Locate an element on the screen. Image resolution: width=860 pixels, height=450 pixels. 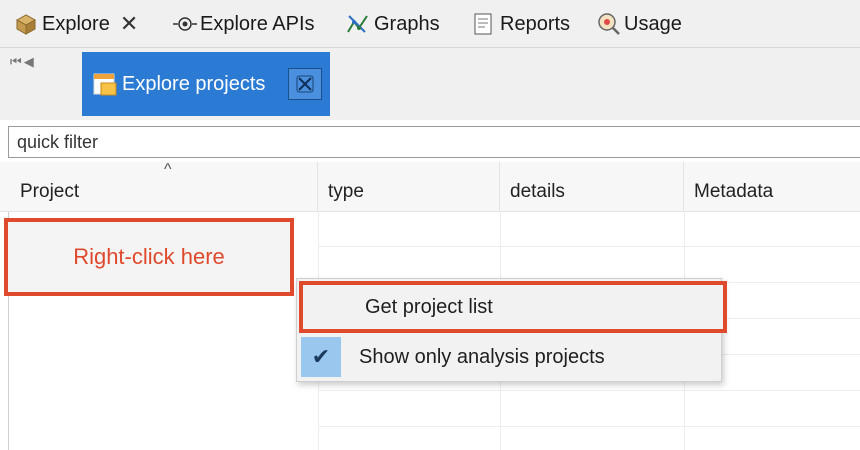
graph-icon is located at coordinates (358, 24).